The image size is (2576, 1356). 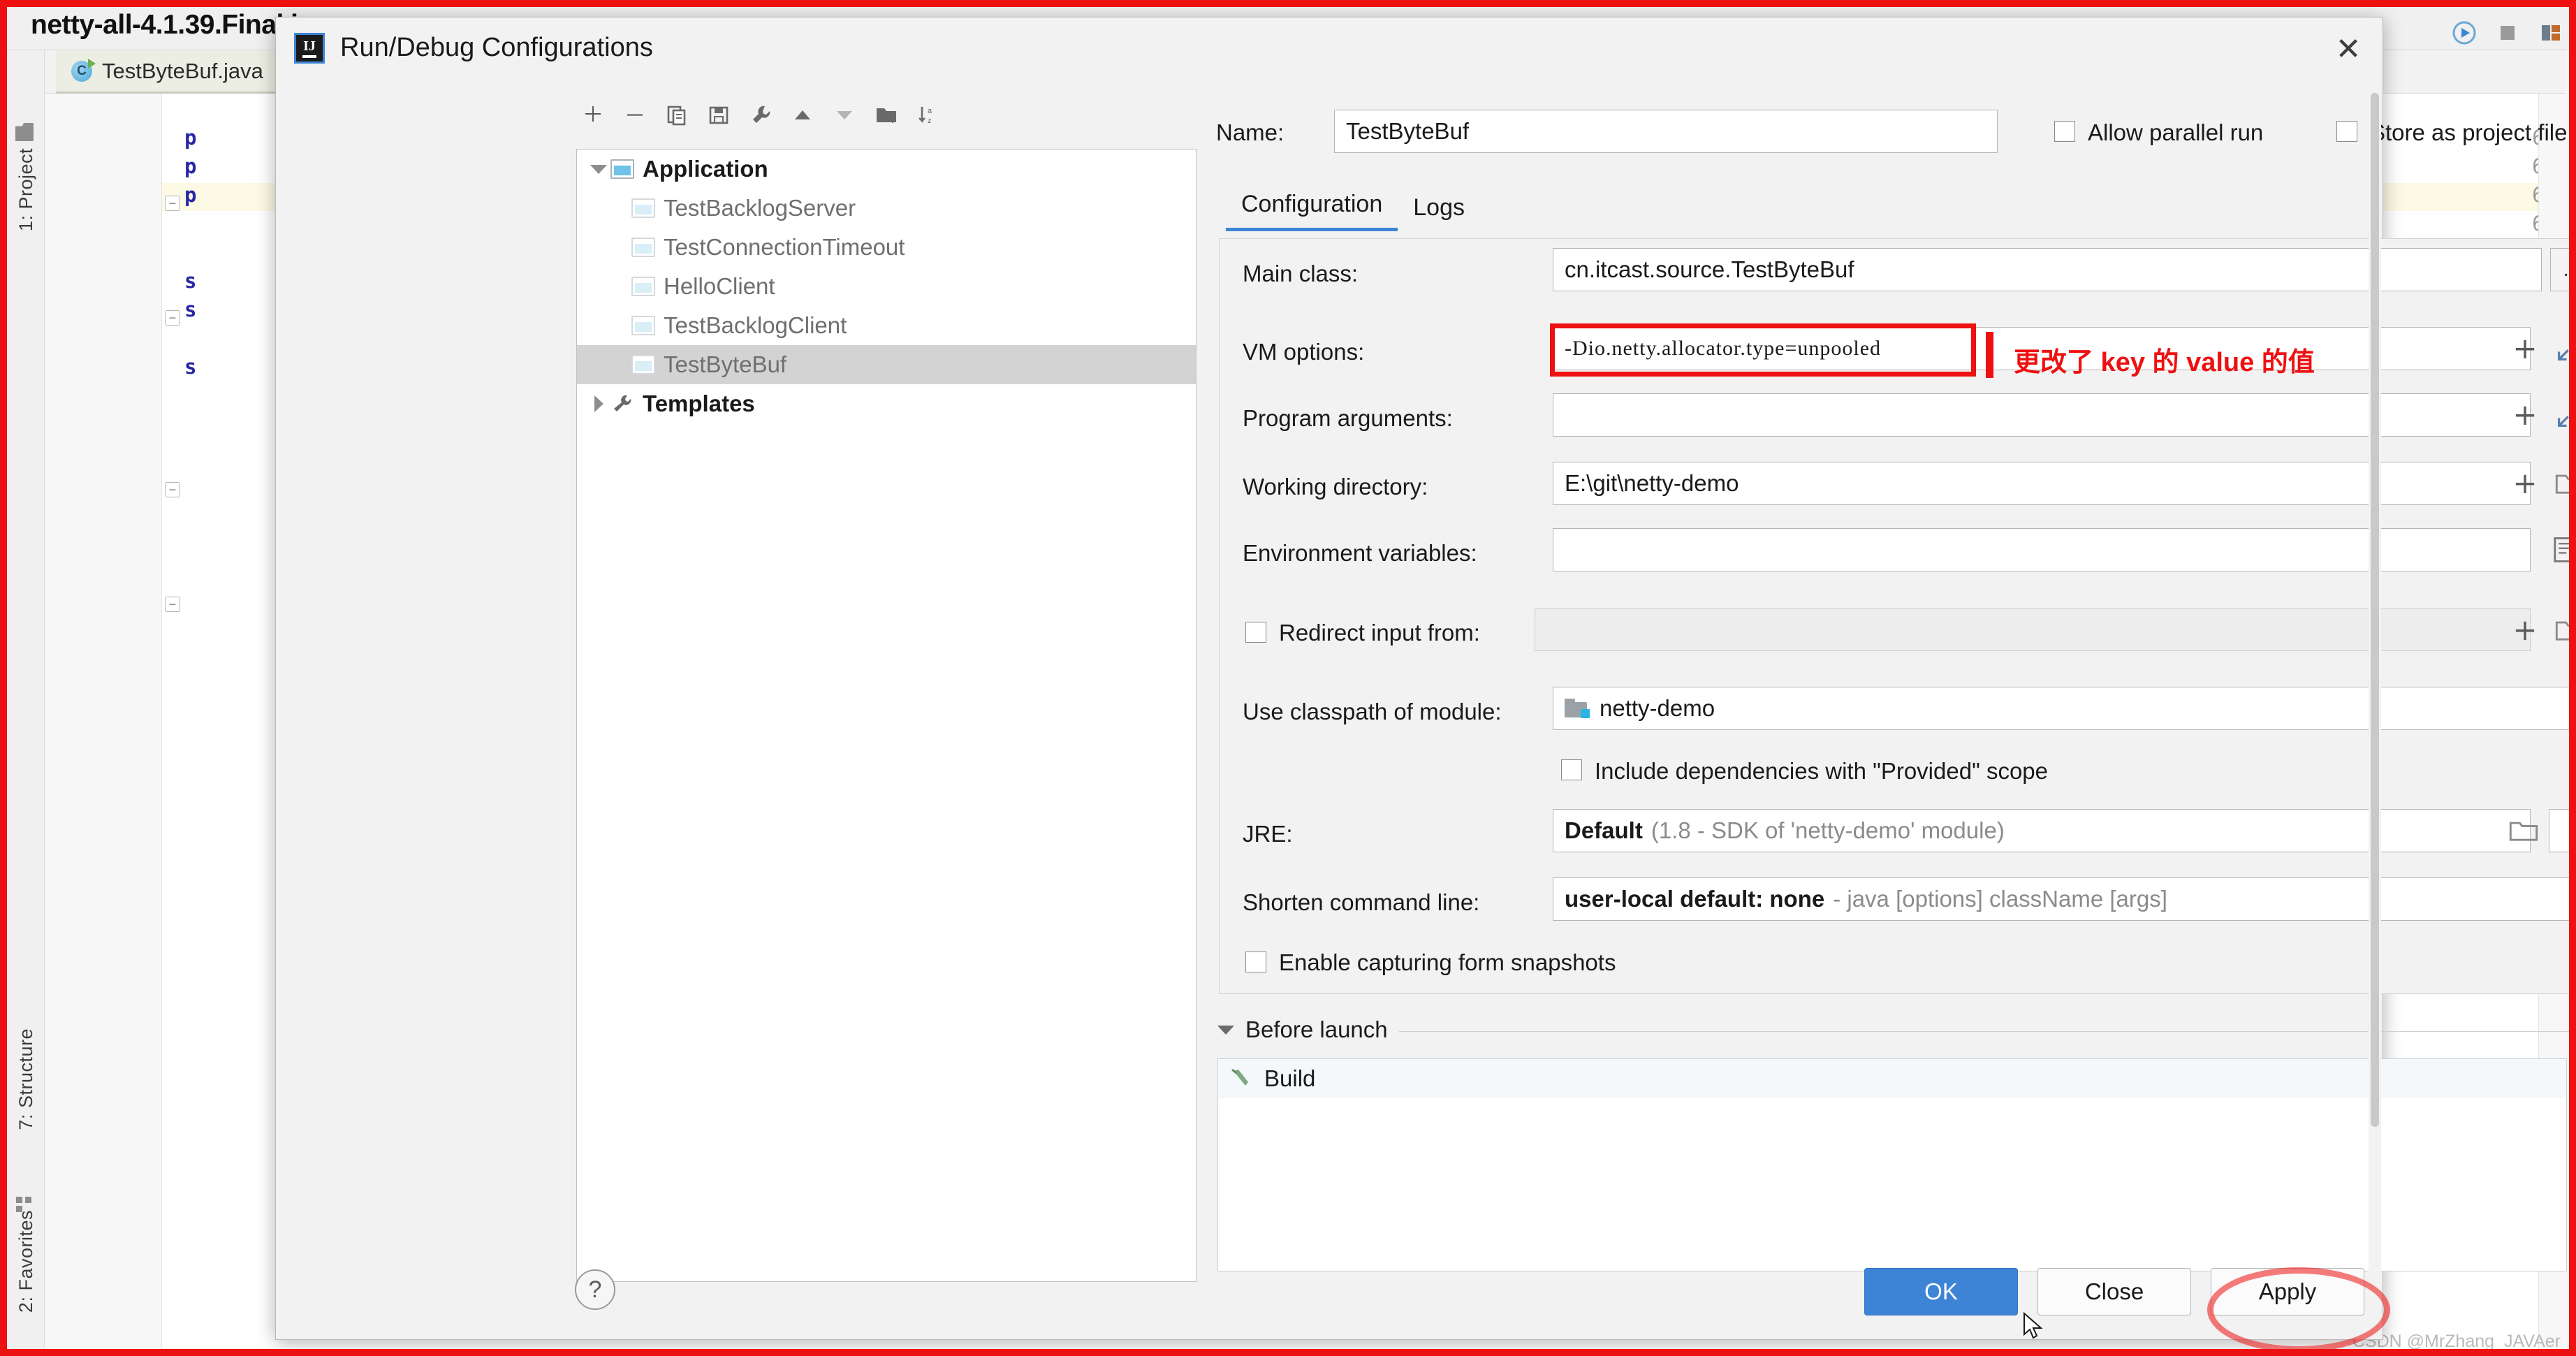 What do you see at coordinates (26, 1079) in the screenshot?
I see `sidebar-item-structure: 7: Structure` at bounding box center [26, 1079].